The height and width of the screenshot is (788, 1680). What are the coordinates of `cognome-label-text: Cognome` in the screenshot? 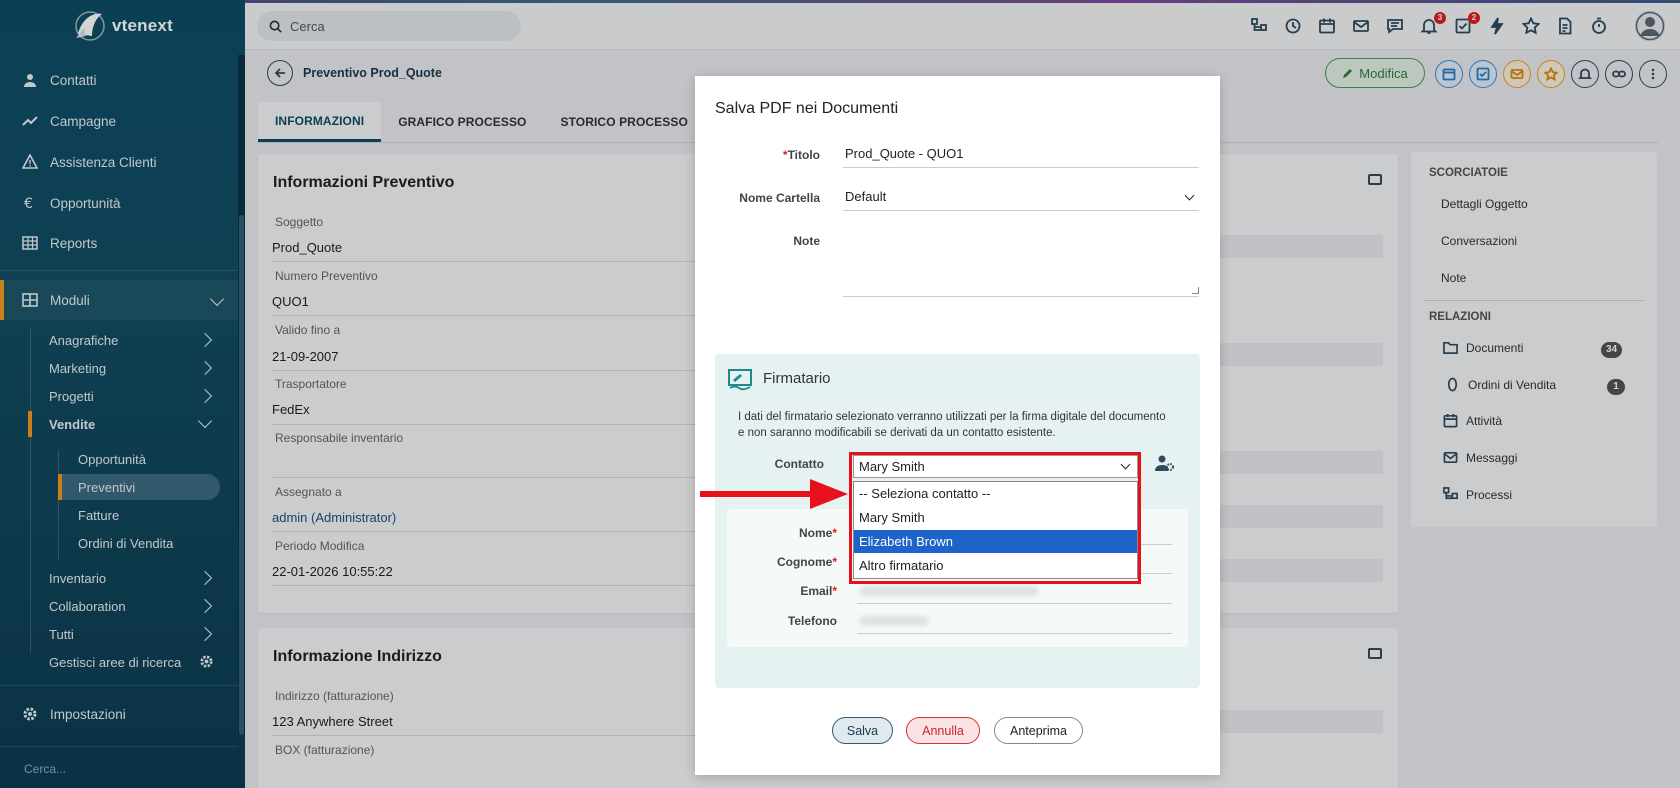 It's located at (804, 562).